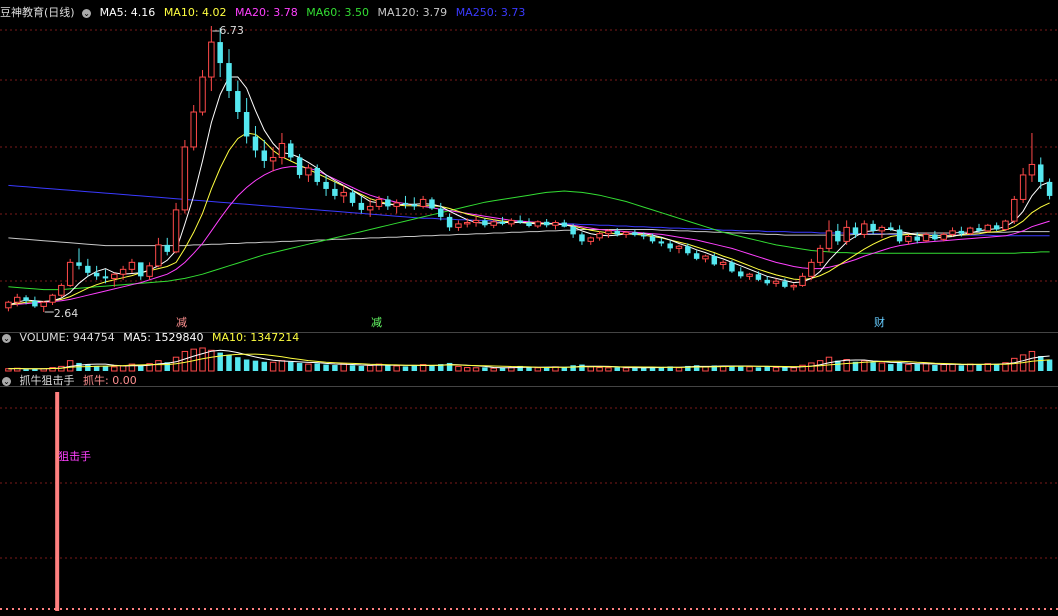  Describe the element at coordinates (529, 352) in the screenshot. I see `volume-chart` at that location.